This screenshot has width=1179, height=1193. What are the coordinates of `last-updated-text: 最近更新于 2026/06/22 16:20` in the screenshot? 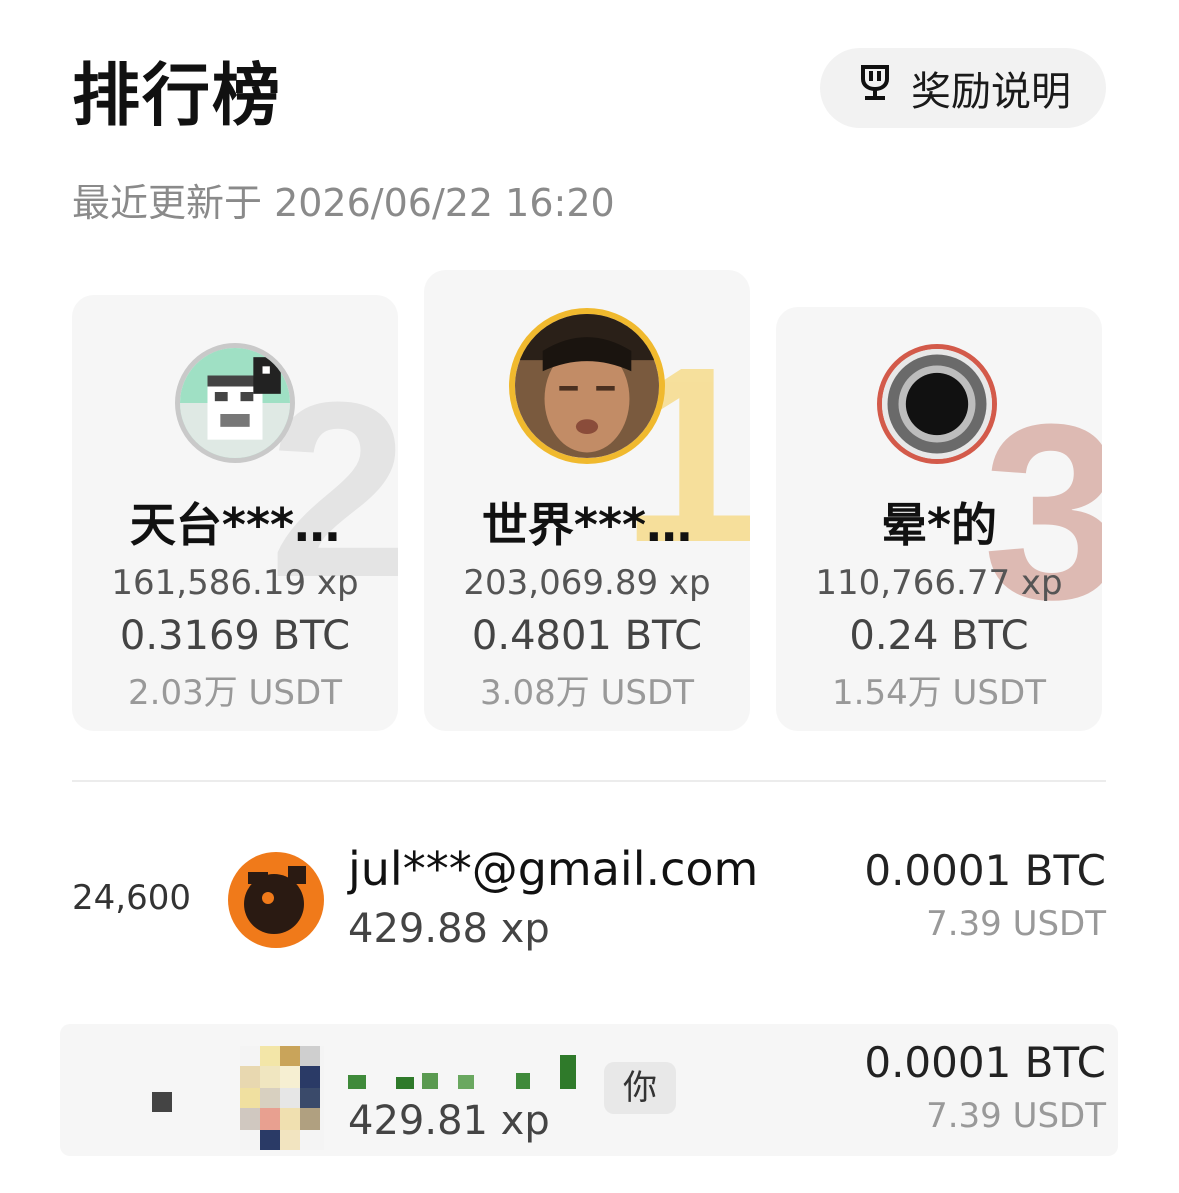 It's located at (343, 203).